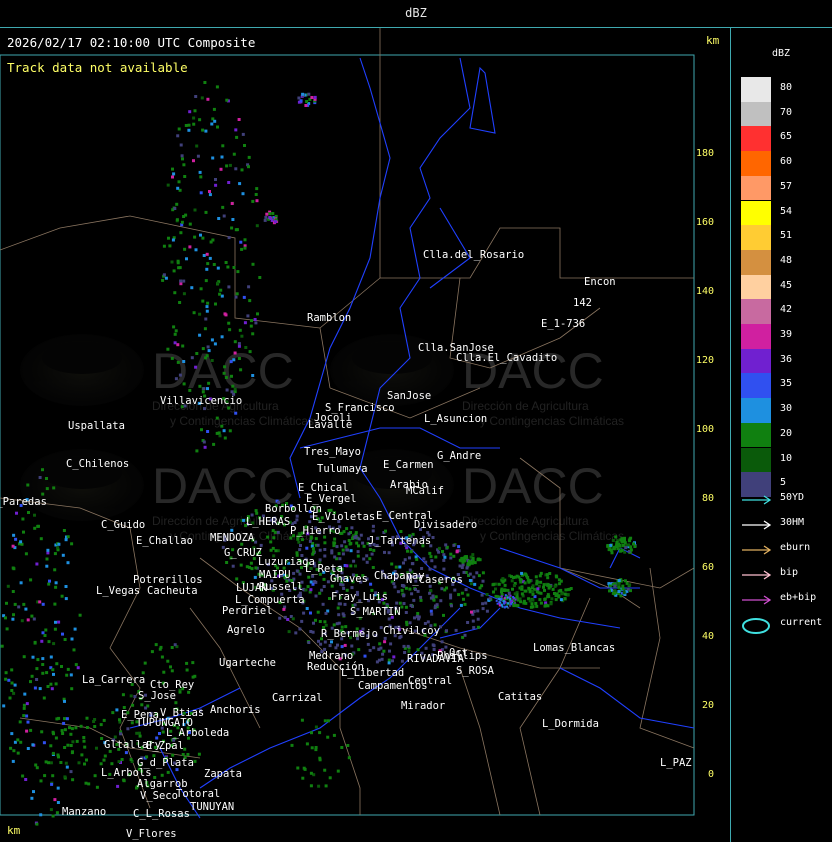  Describe the element at coordinates (711, 774) in the screenshot. I see `y-tick-label: 0` at that location.